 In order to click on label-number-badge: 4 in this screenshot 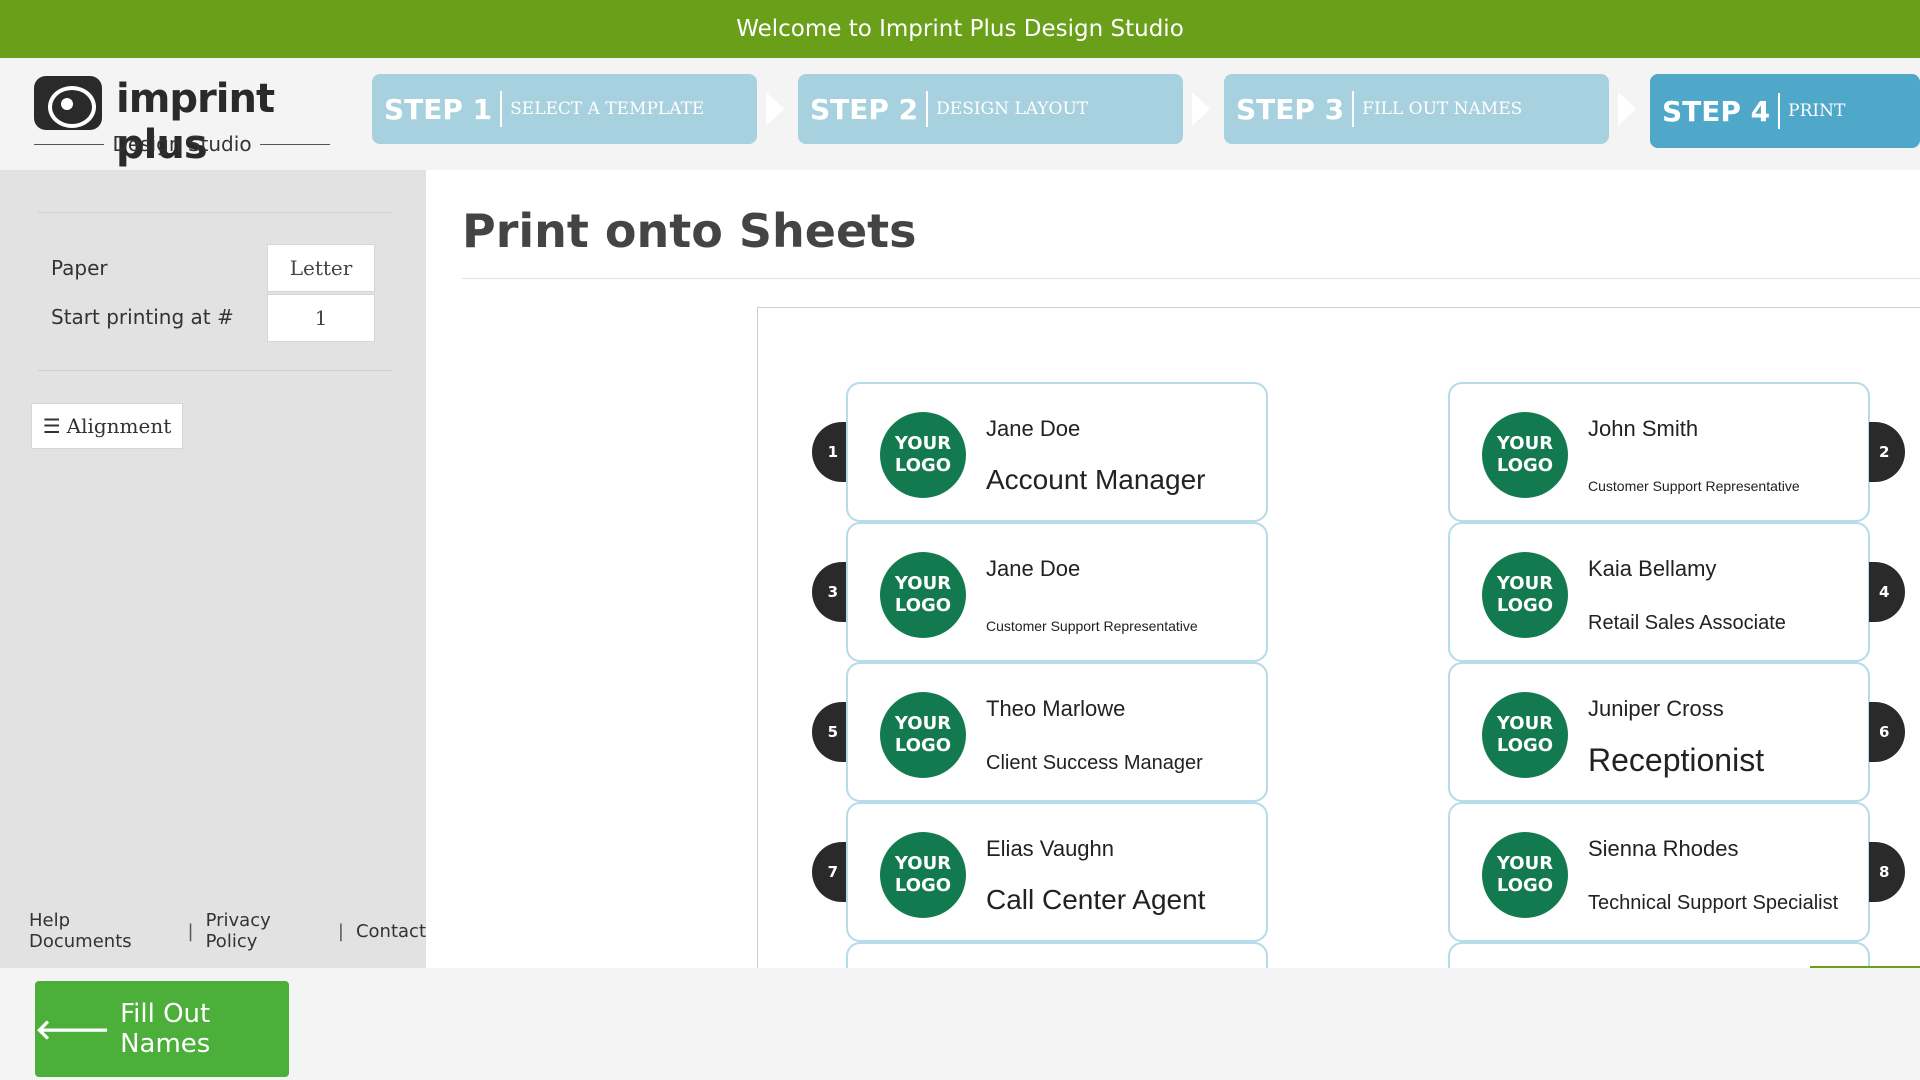, I will do `click(1887, 592)`.